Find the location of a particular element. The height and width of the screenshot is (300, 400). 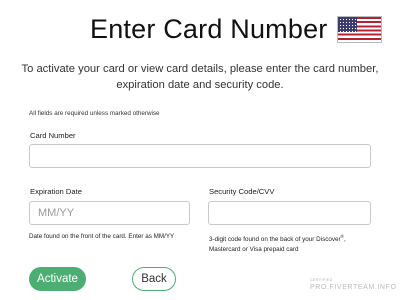

us-flag-icon is located at coordinates (359, 29).